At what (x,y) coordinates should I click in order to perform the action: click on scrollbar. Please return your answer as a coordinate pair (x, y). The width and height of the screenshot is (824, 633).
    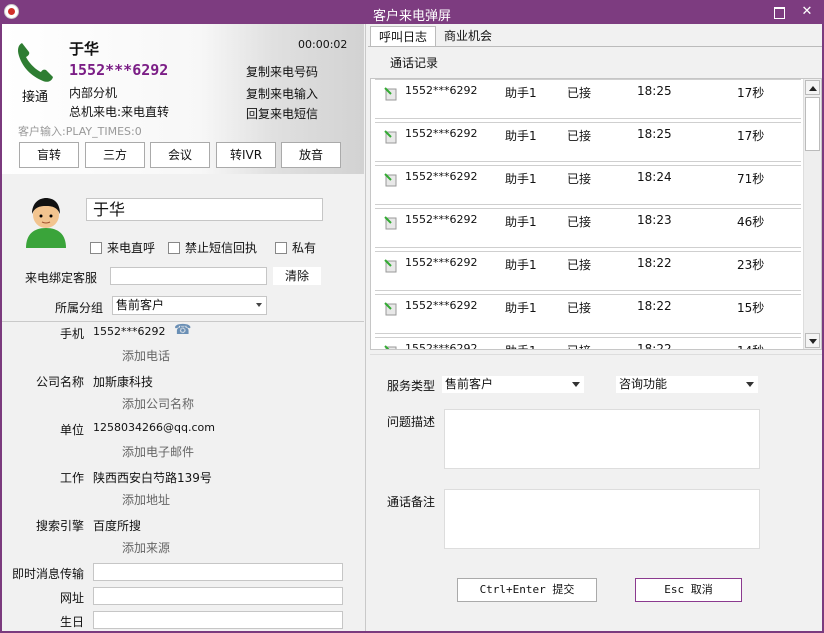
    Looking at the image, I should click on (812, 214).